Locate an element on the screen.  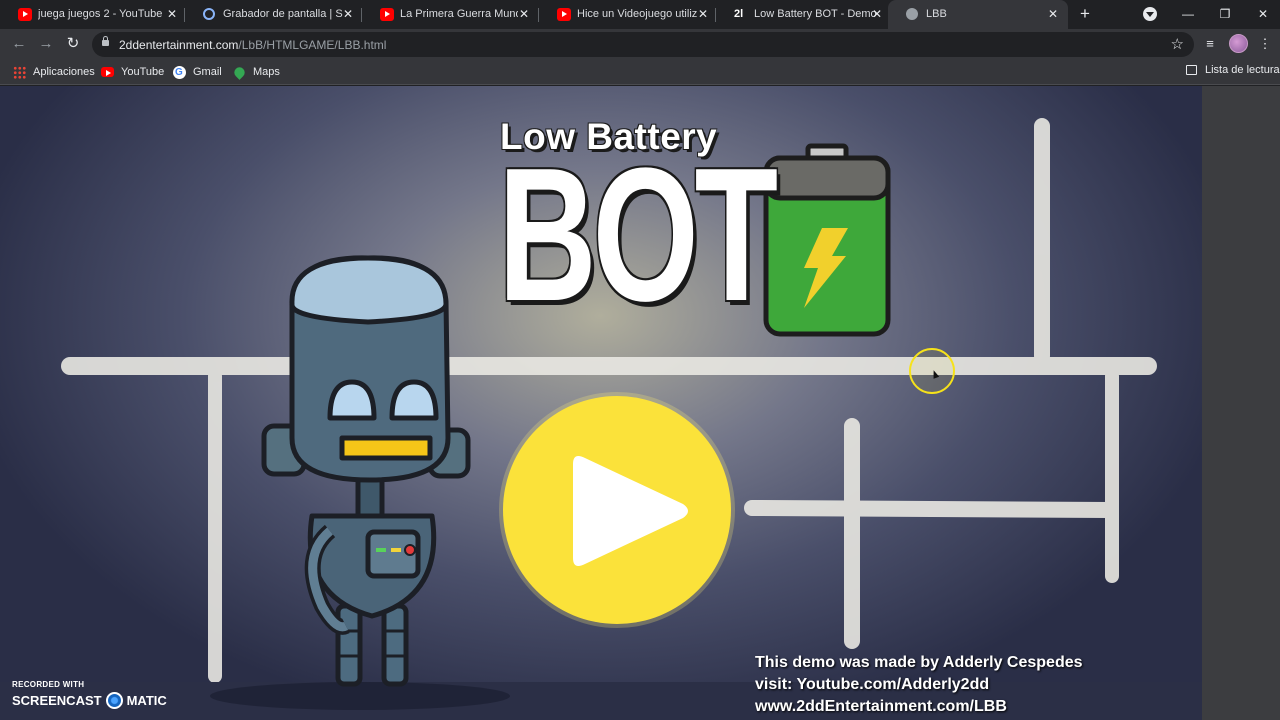
cursor-highlight is located at coordinates (932, 371).